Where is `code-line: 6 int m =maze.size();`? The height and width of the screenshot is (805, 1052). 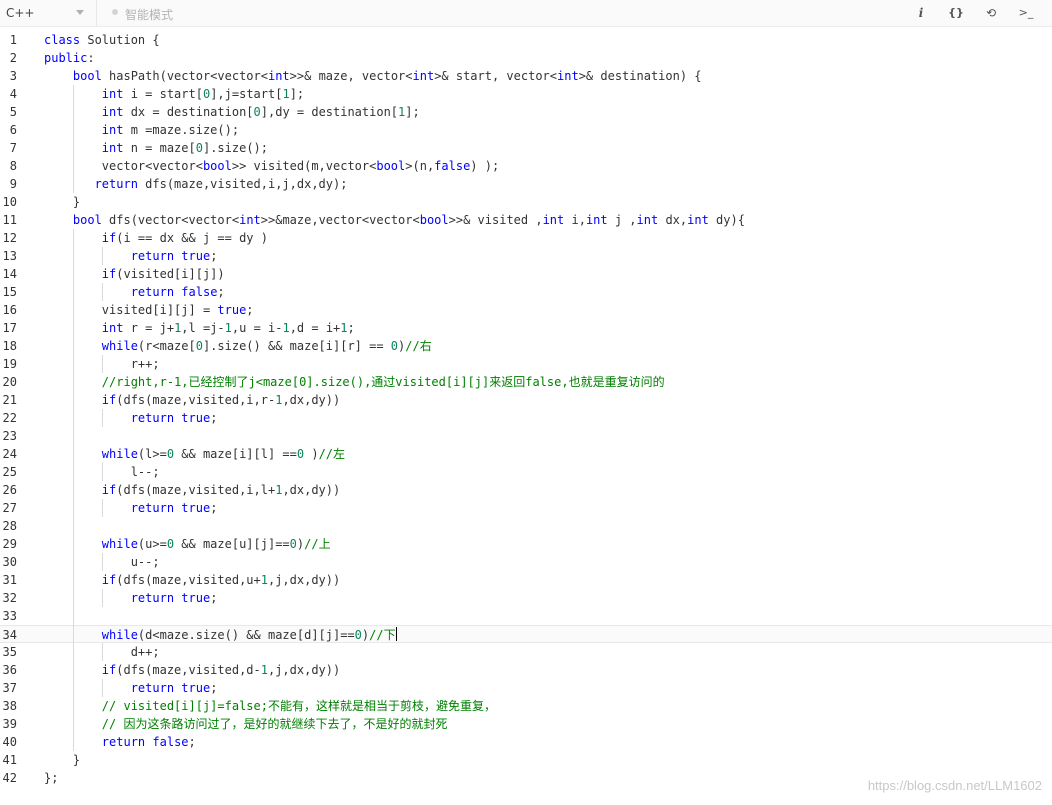 code-line: 6 int m =maze.size(); is located at coordinates (526, 130).